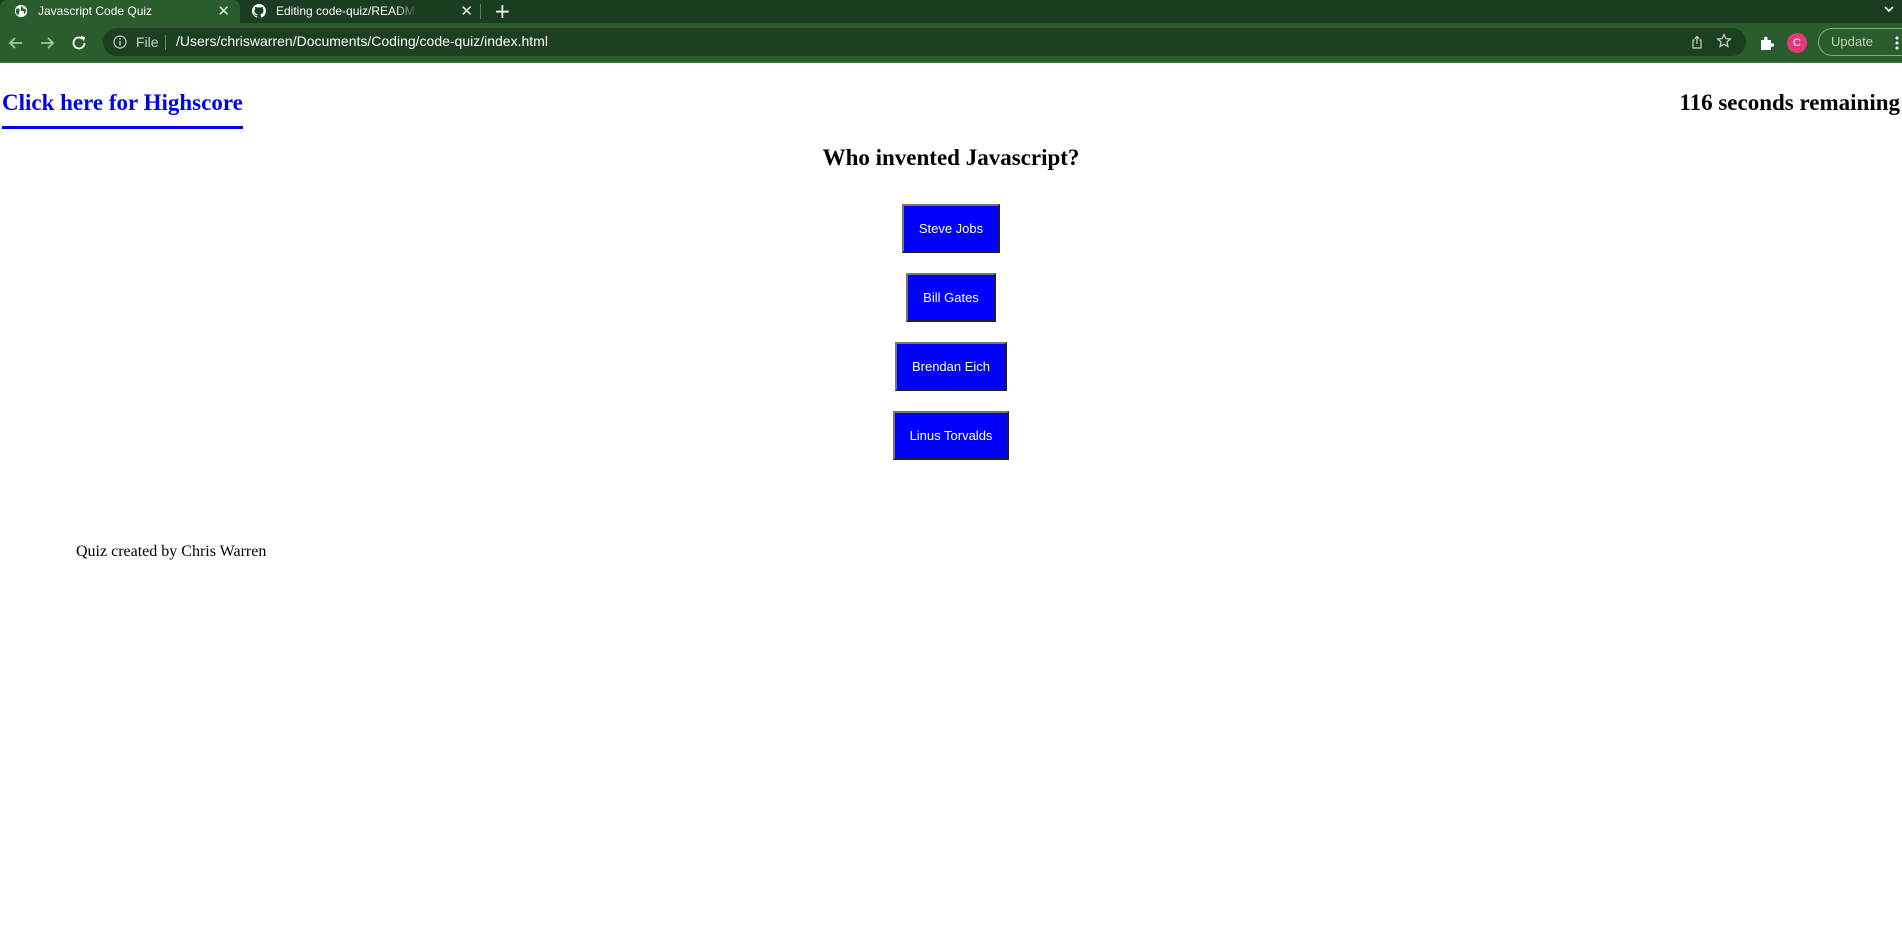  Describe the element at coordinates (1897, 43) in the screenshot. I see `more-menu-icon` at that location.